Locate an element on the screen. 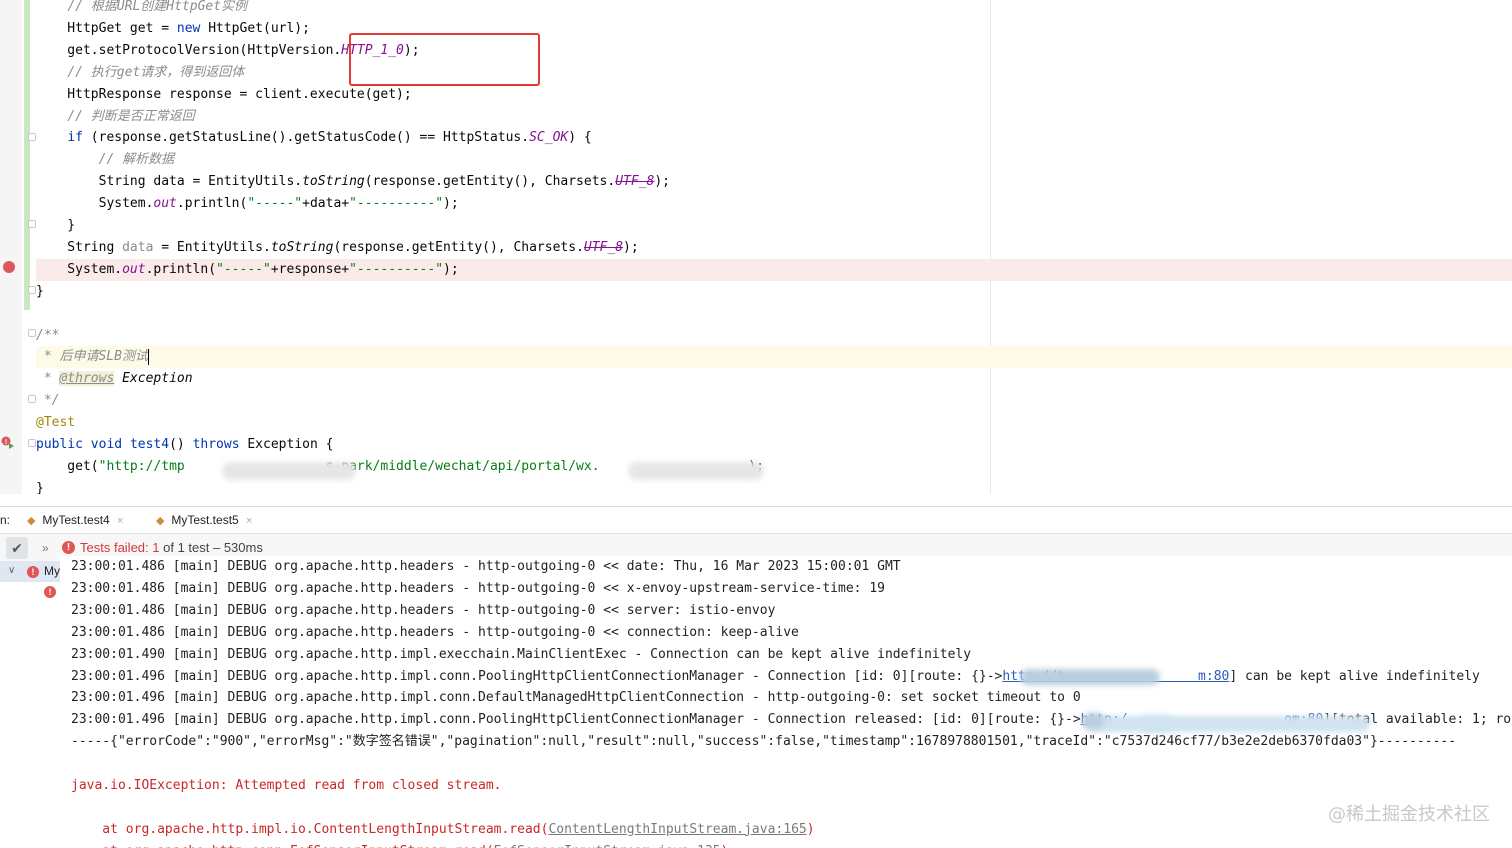 The height and width of the screenshot is (848, 1512). code-token: // 根据URL创建HttpGet实例 is located at coordinates (157, 7).